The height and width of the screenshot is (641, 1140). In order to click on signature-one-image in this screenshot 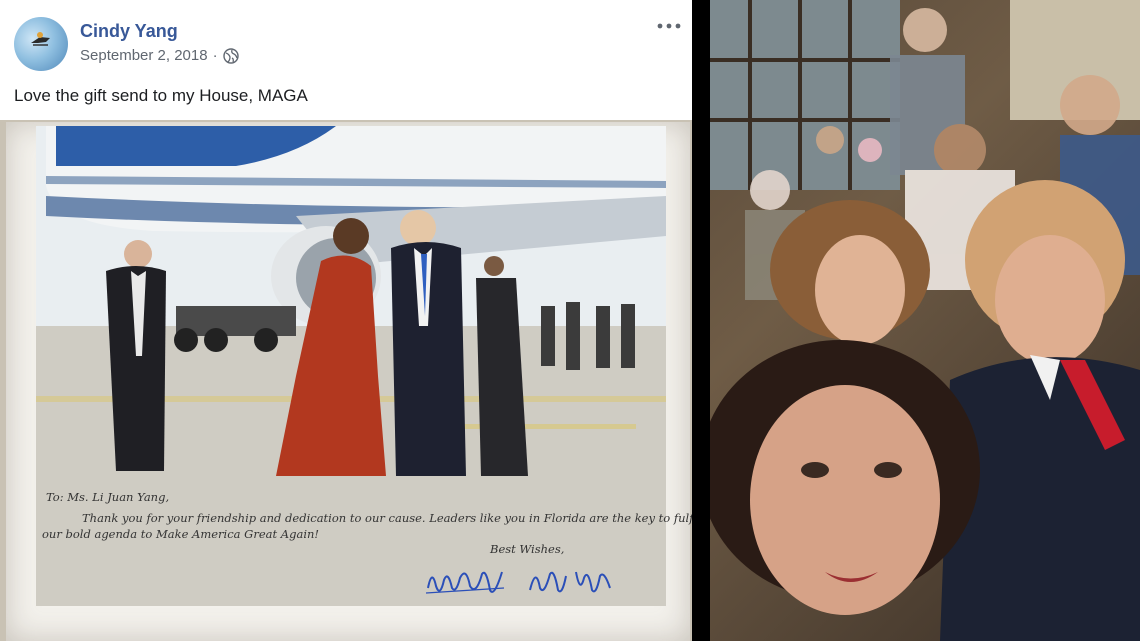, I will do `click(465, 582)`.